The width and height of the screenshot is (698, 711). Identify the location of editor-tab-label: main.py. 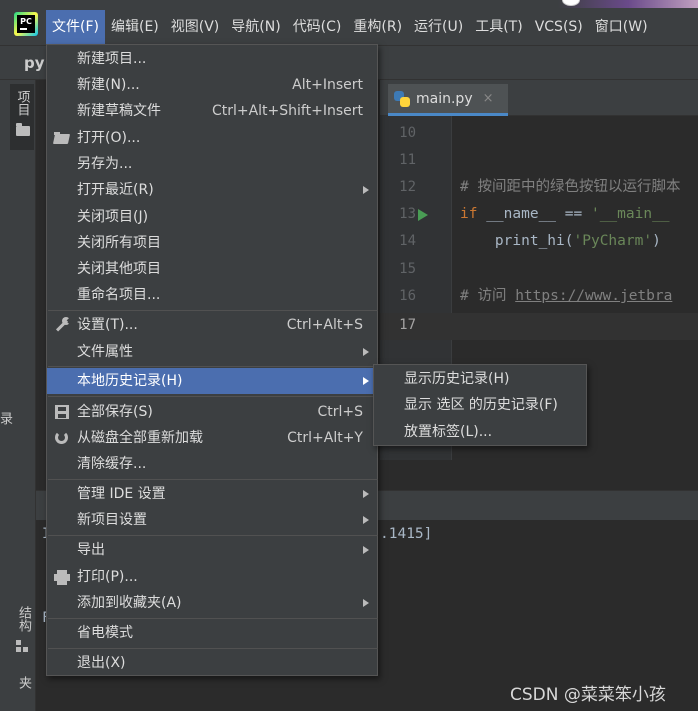
(444, 98).